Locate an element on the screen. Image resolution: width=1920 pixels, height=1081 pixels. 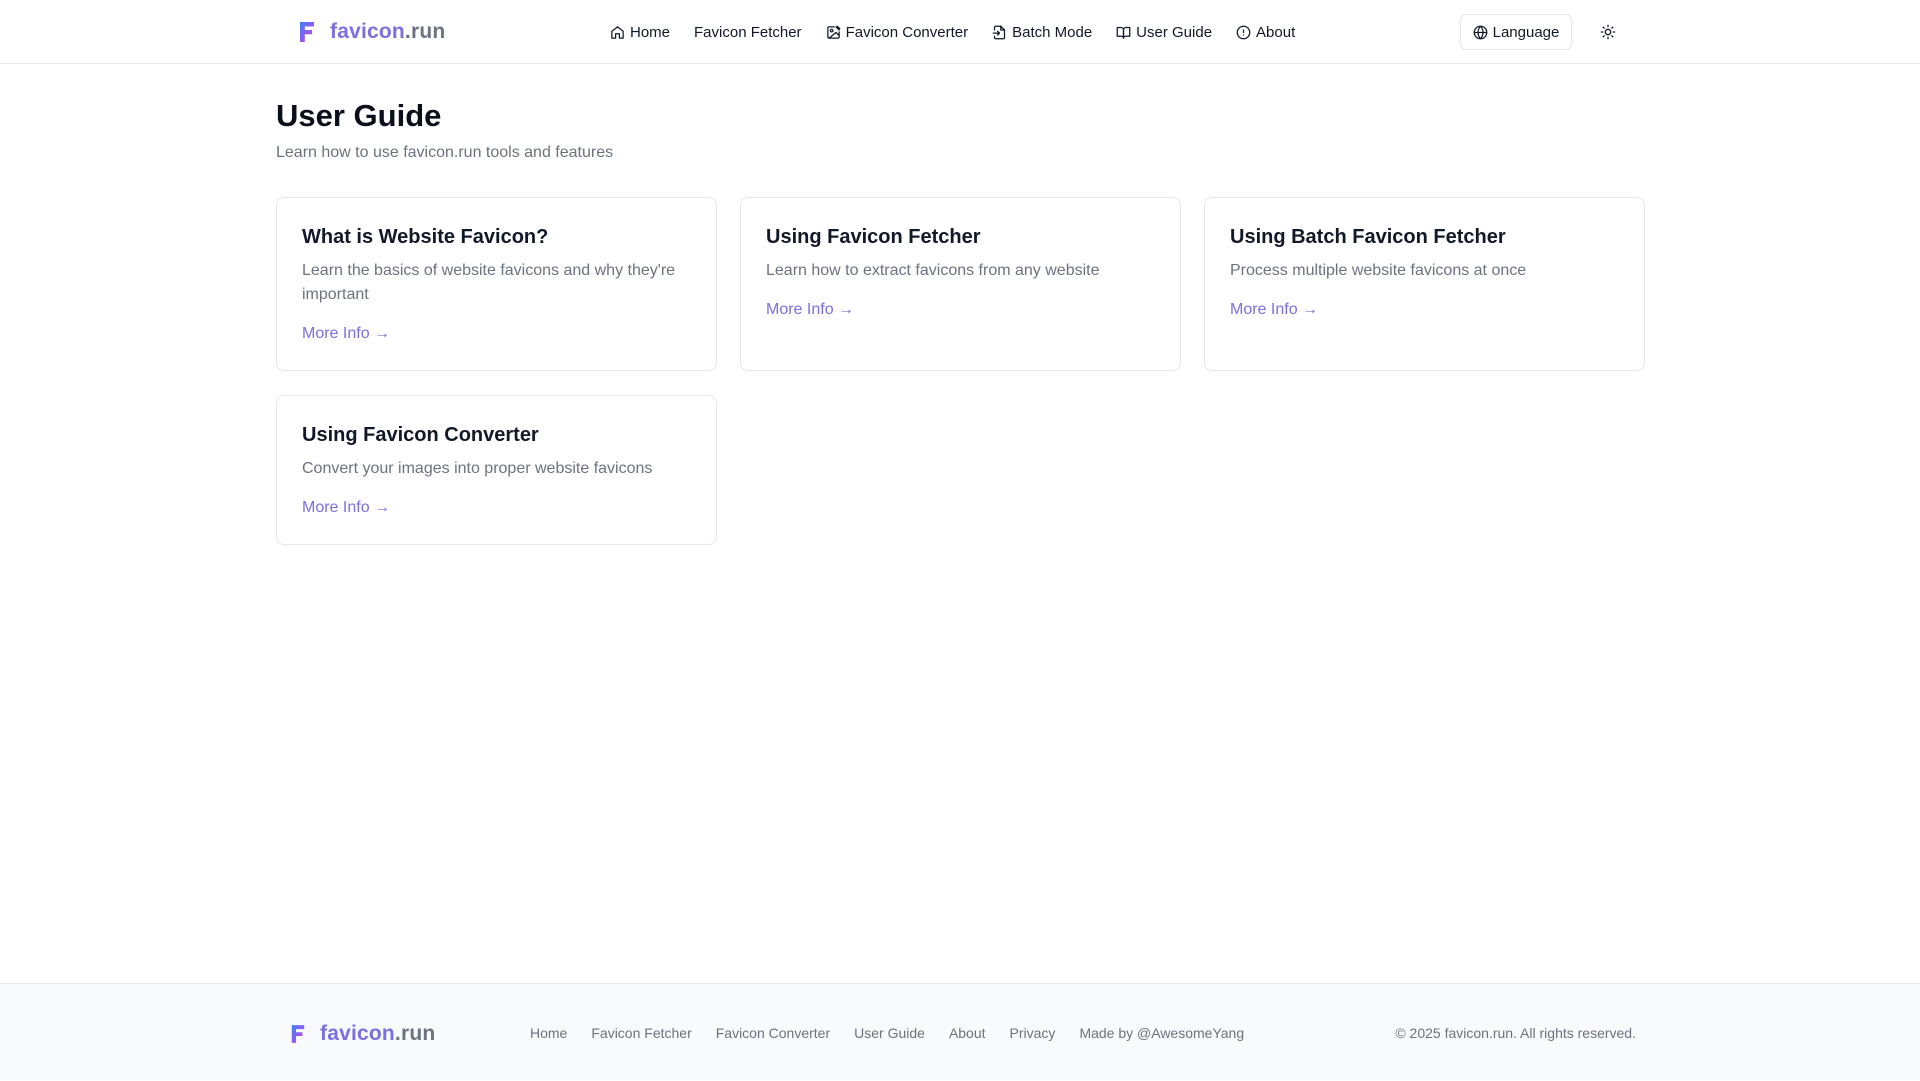
footer-logo-link: favicon.run is located at coordinates (362, 1034).